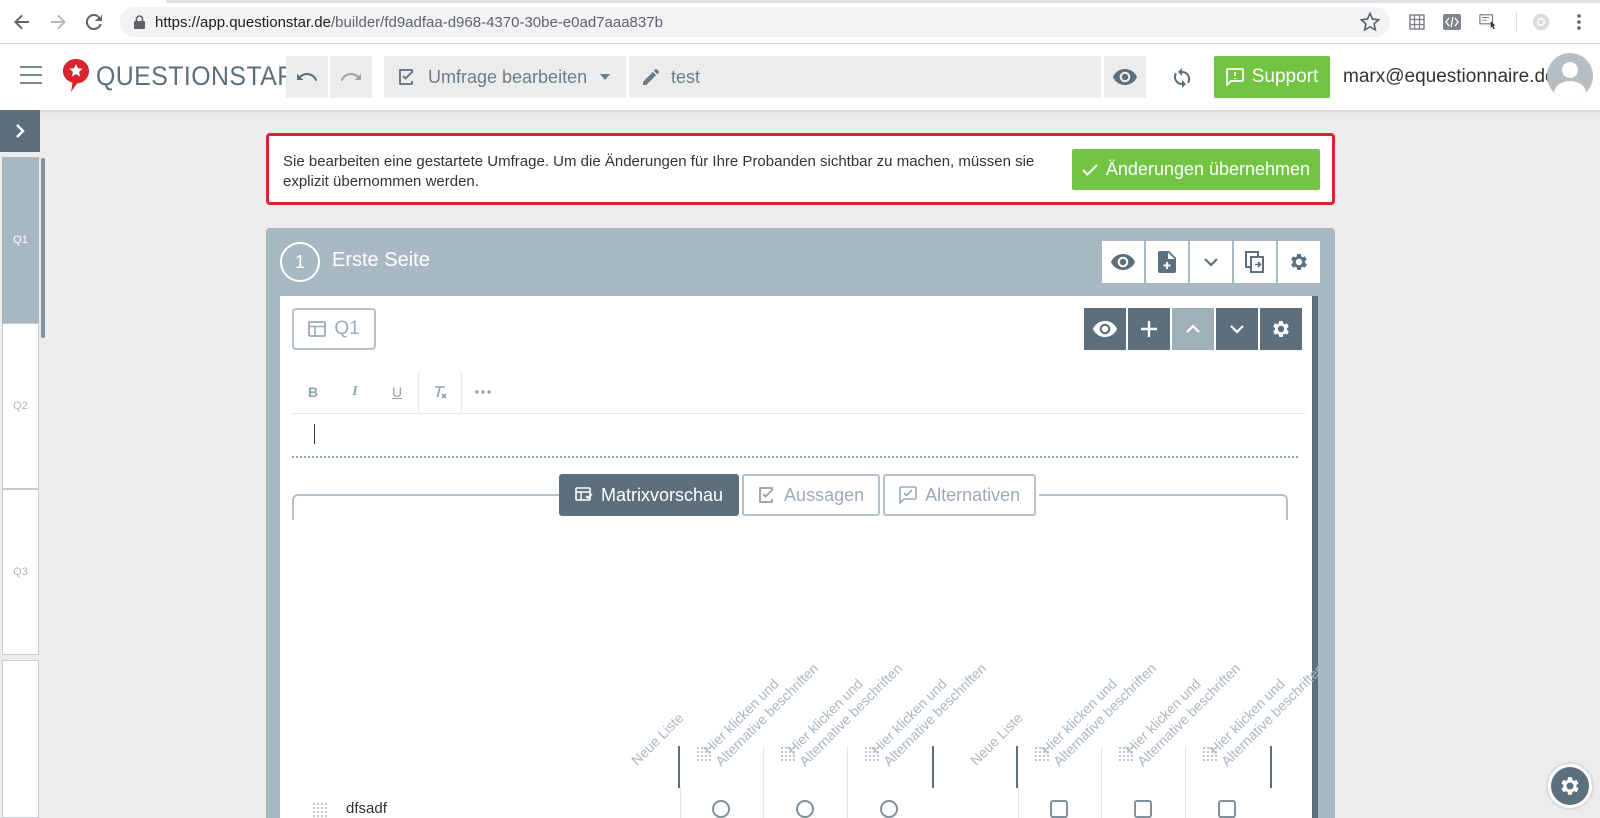 Image resolution: width=1600 pixels, height=818 pixels. Describe the element at coordinates (1285, 76) in the screenshot. I see `support-label: Support` at that location.